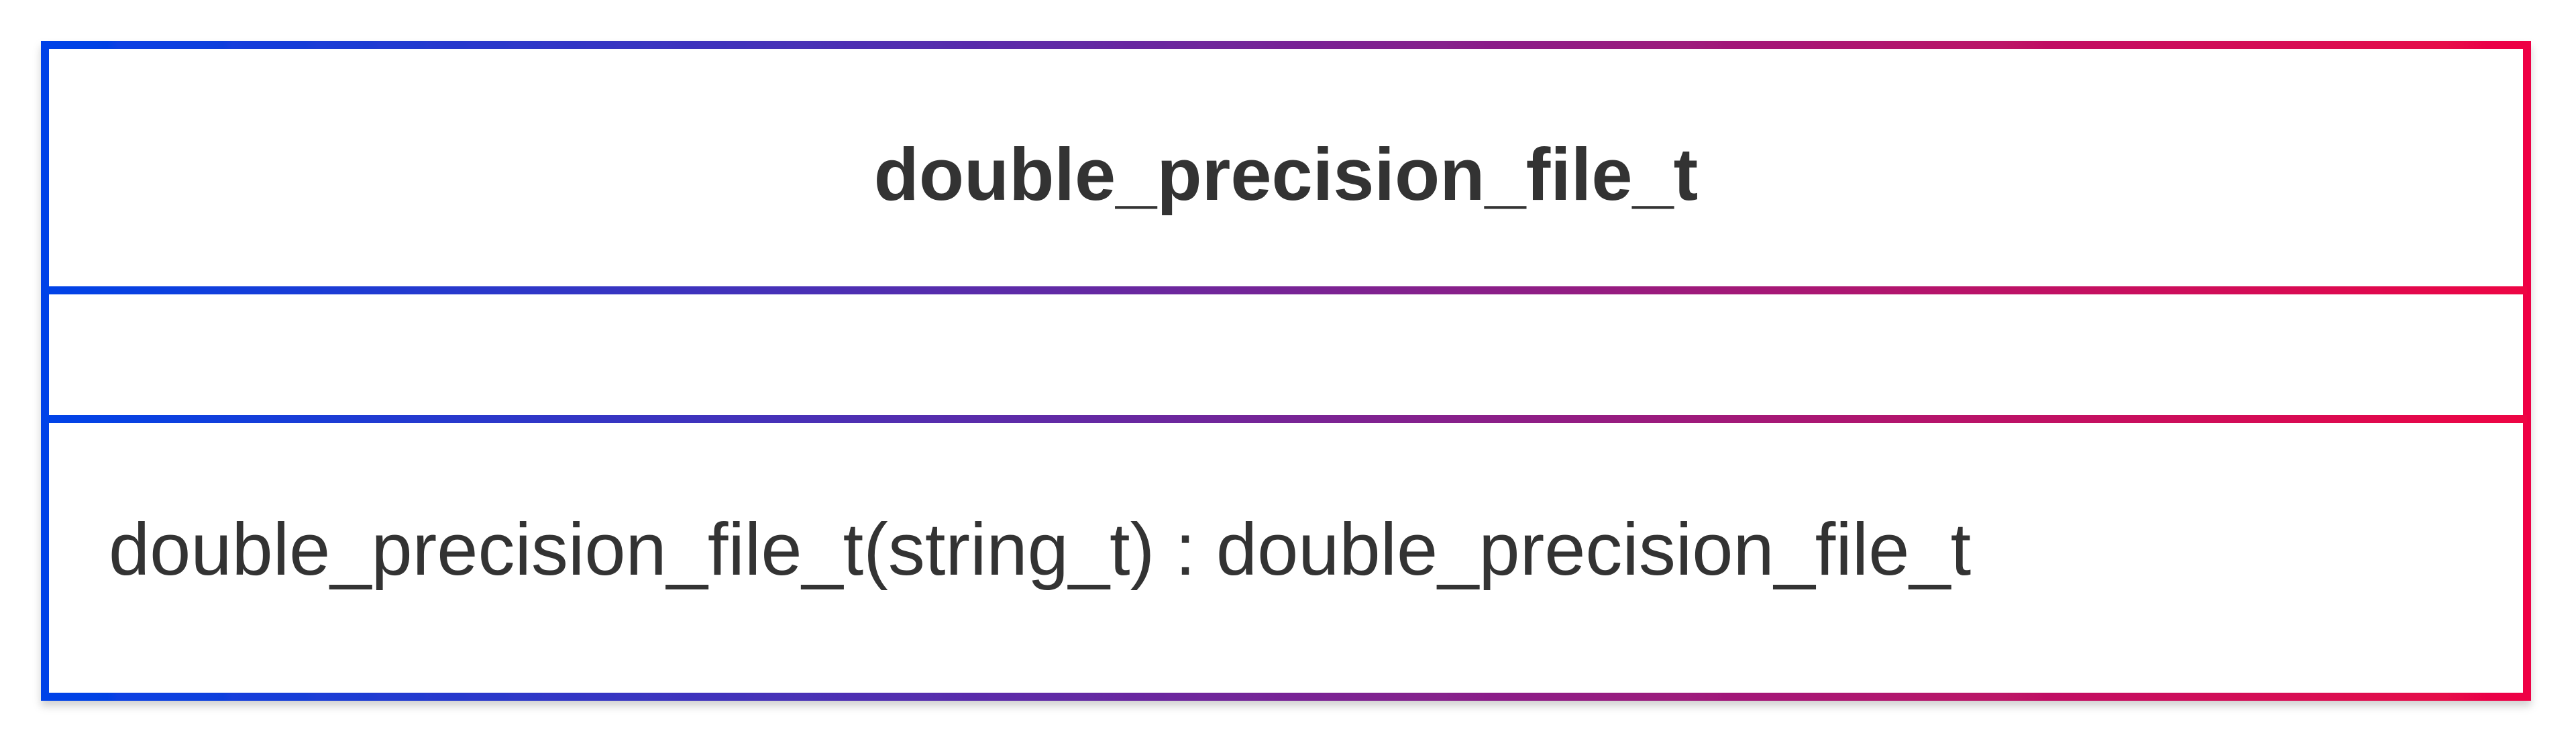 The height and width of the screenshot is (743, 2576). Describe the element at coordinates (1286, 174) in the screenshot. I see `class-name: double_precision_file_t` at that location.